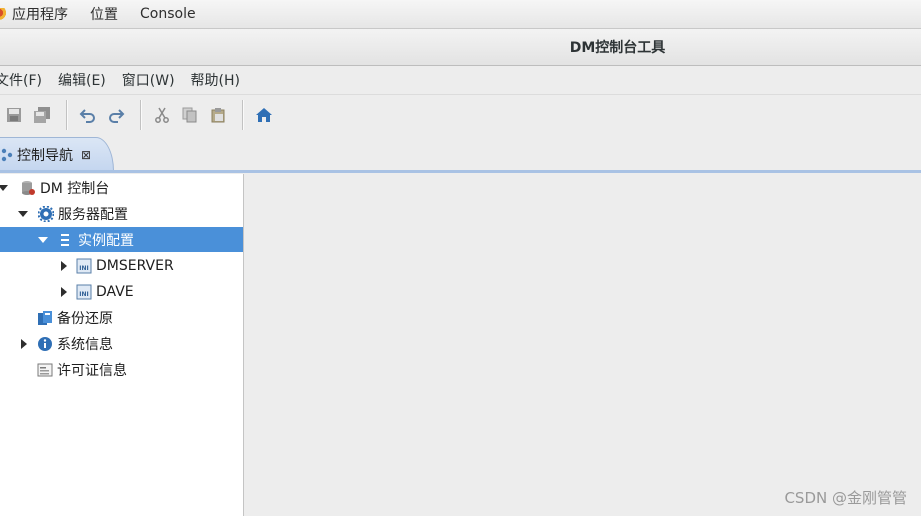  Describe the element at coordinates (115, 291) in the screenshot. I see `tree-node-label: DAVE` at that location.